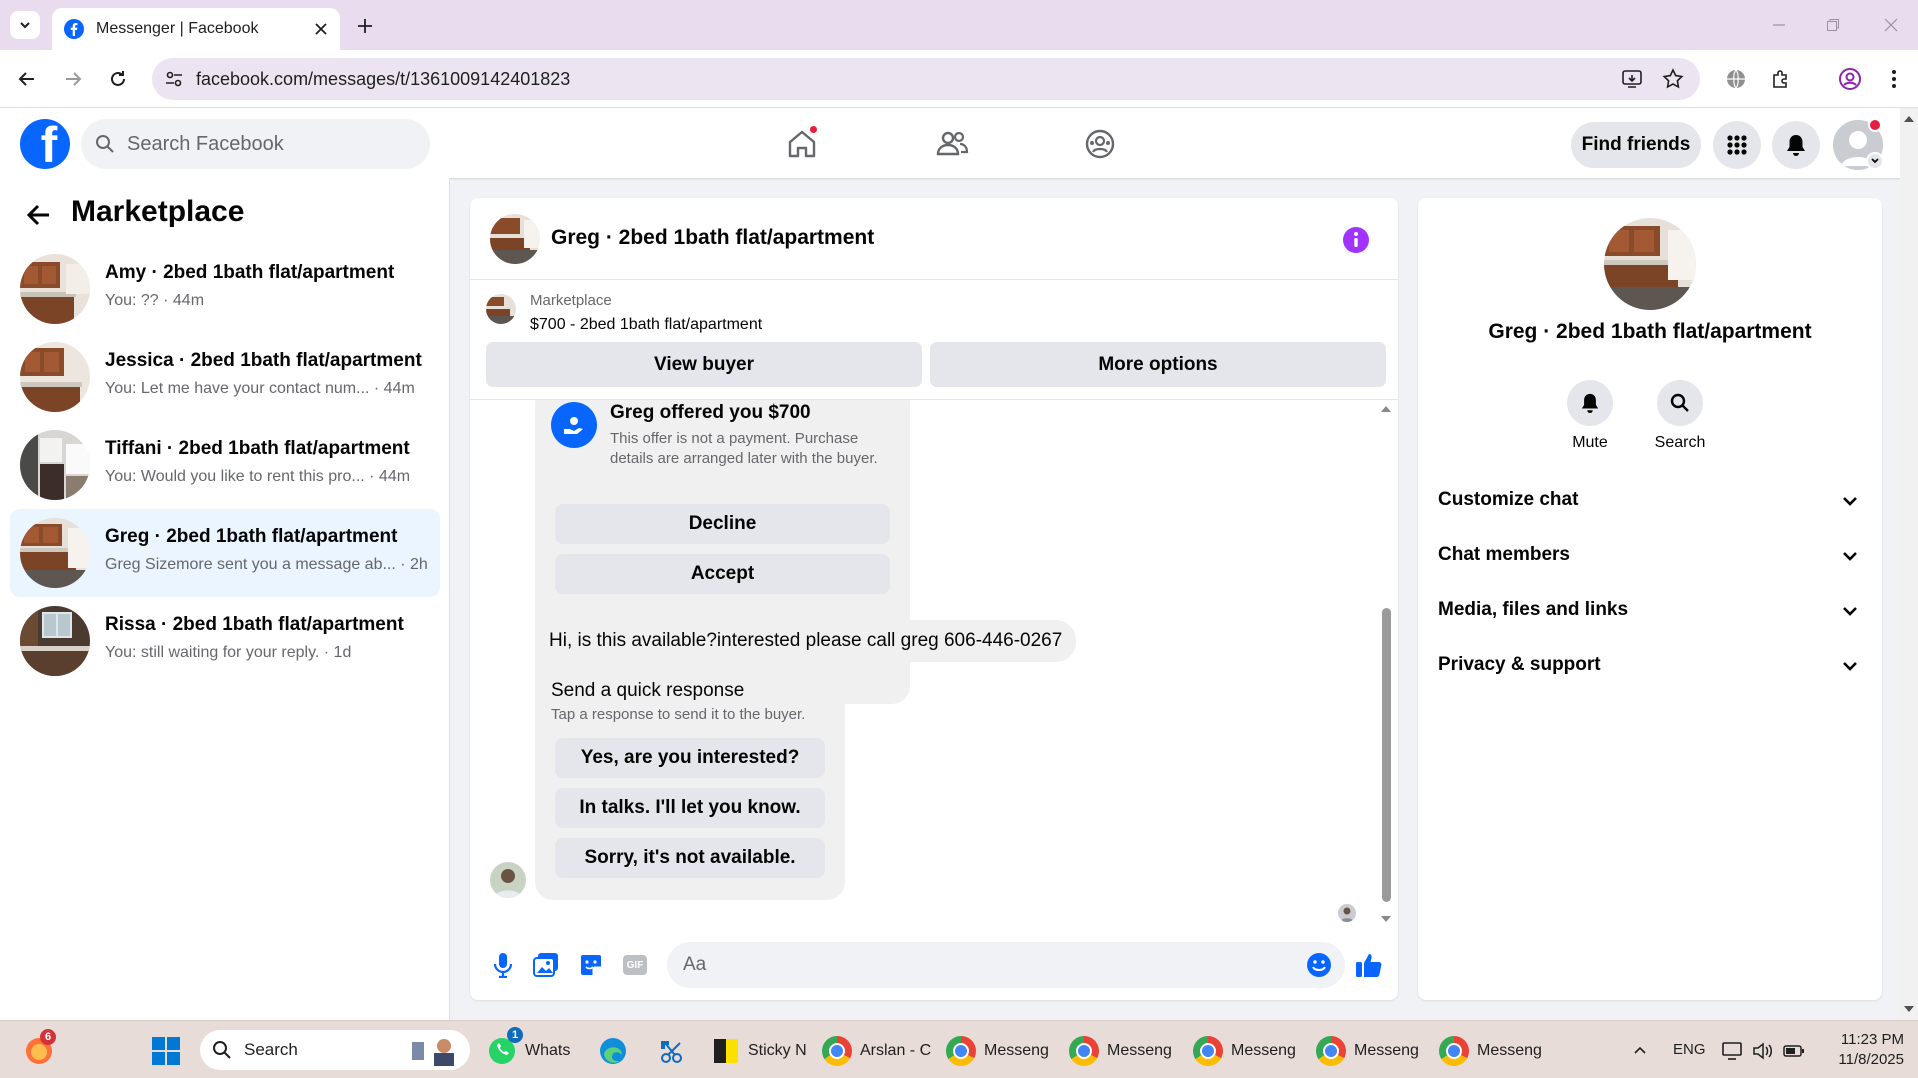 The width and height of the screenshot is (1918, 1078). What do you see at coordinates (704, 364) in the screenshot?
I see `view-buyer-button: View buyer` at bounding box center [704, 364].